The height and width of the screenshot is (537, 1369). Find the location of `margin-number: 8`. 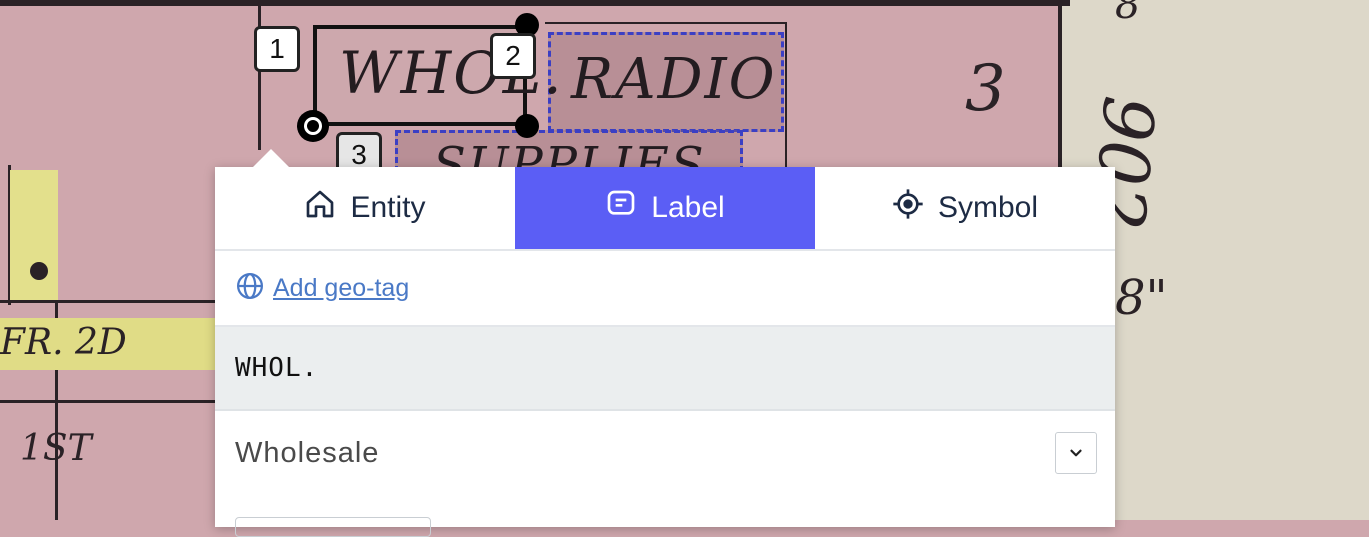

margin-number: 8 is located at coordinates (1128, 14).